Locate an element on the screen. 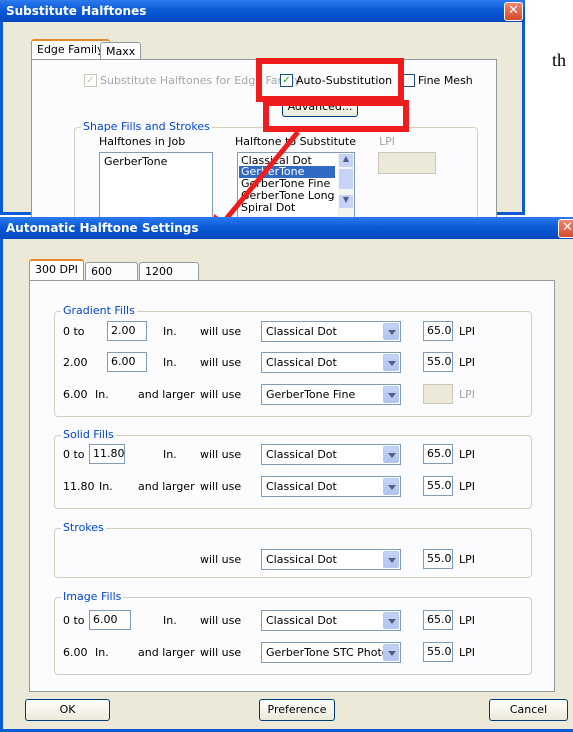  image-row2-lpi-input: 55.0 is located at coordinates (438, 652).